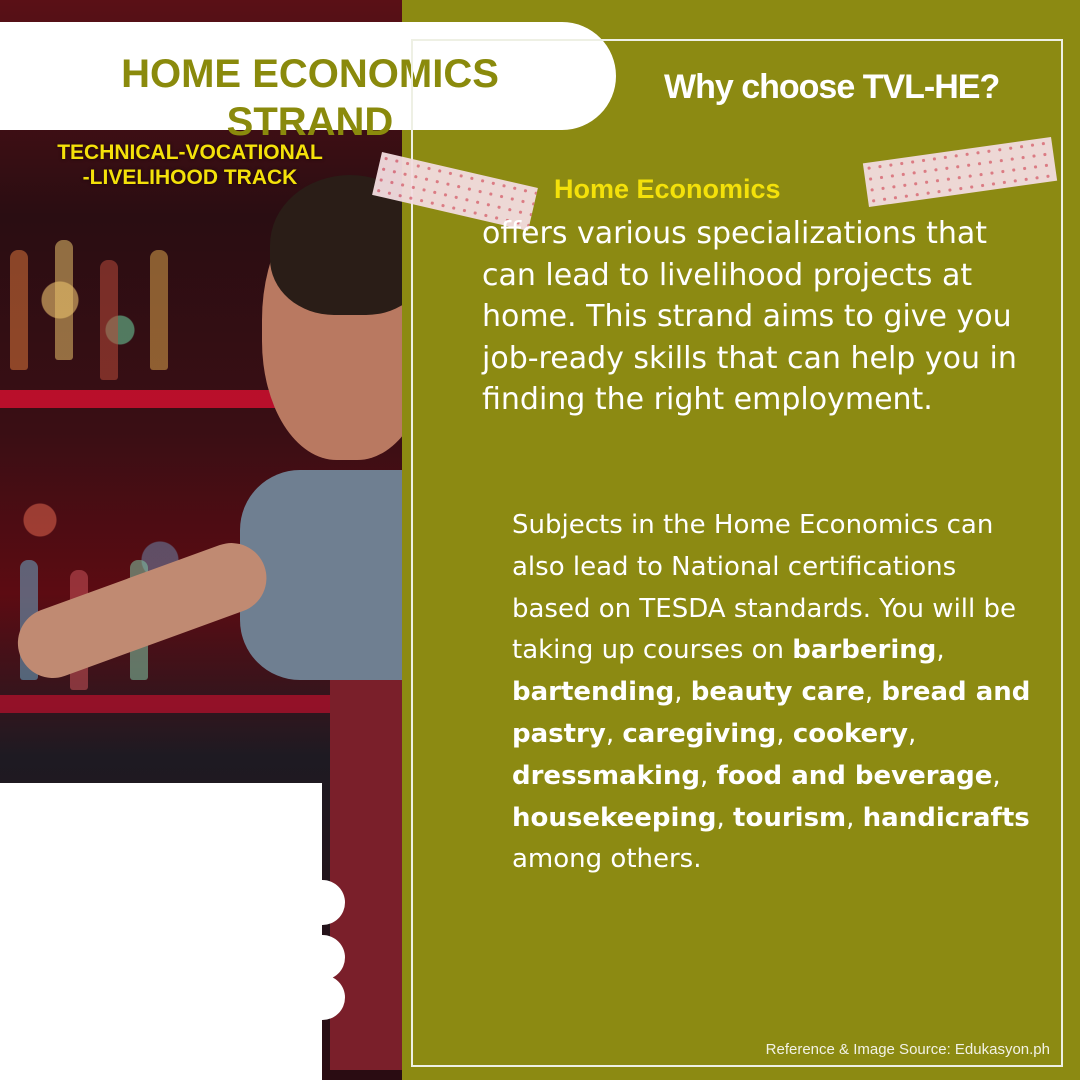  I want to click on section-heading: Why choose TVL-HE?, so click(832, 87).